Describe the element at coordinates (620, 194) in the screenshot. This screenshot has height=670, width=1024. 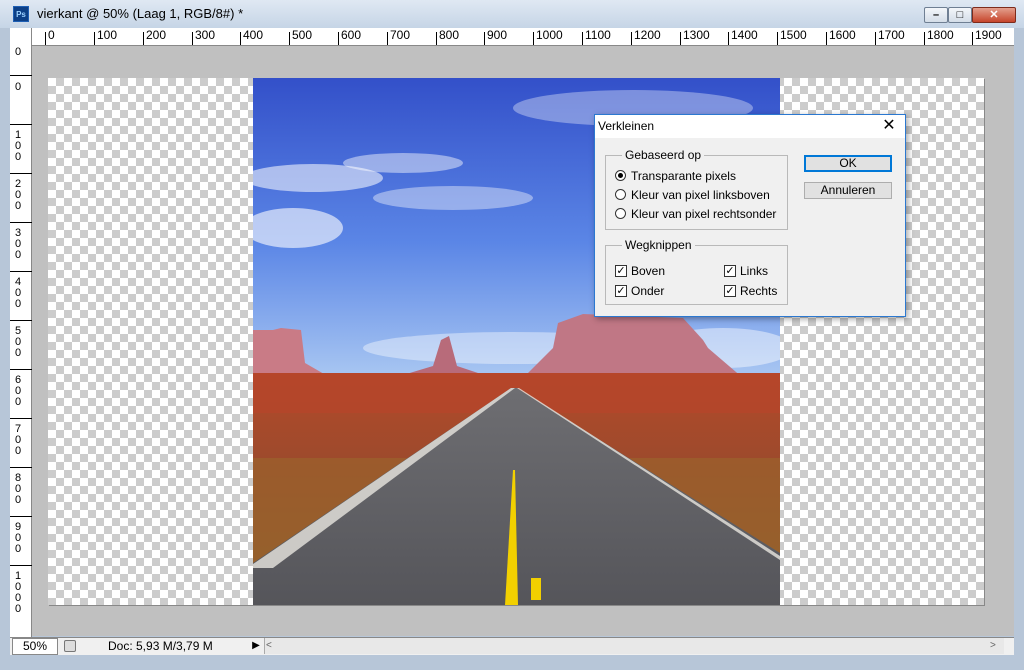
I see `radio-top-left-pixel-color` at that location.